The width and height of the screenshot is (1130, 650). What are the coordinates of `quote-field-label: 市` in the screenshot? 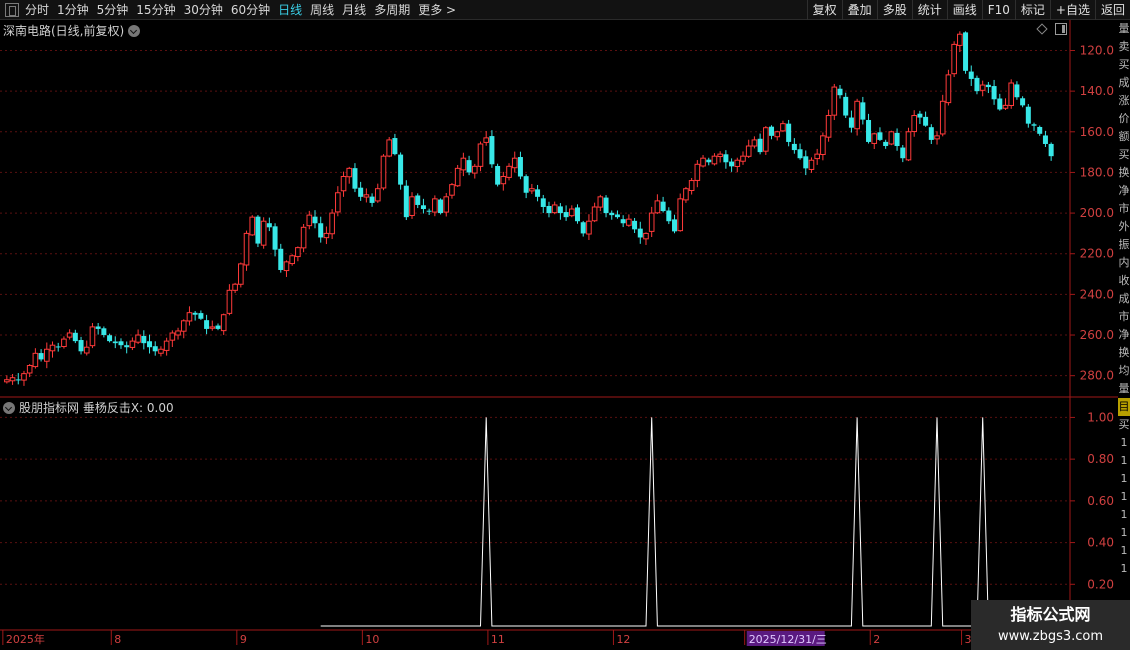 It's located at (1124, 208).